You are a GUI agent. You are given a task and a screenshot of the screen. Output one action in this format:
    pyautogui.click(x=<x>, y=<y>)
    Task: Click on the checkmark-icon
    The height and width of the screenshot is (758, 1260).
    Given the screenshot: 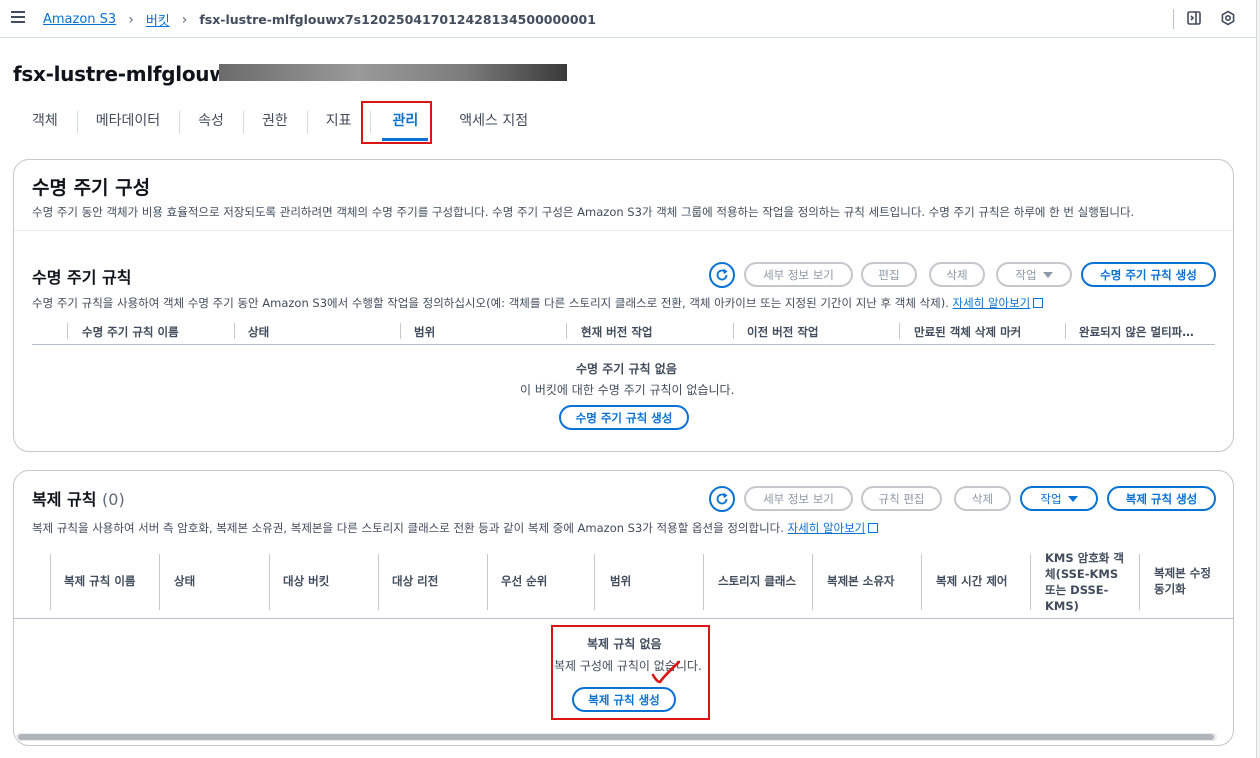 What is the action you would take?
    pyautogui.click(x=666, y=672)
    